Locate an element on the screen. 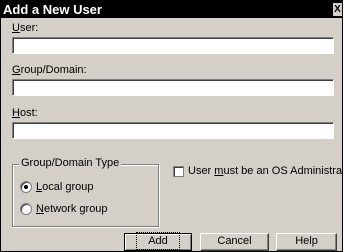 This screenshot has width=343, height=252. host-label: Host: is located at coordinates (25, 113).